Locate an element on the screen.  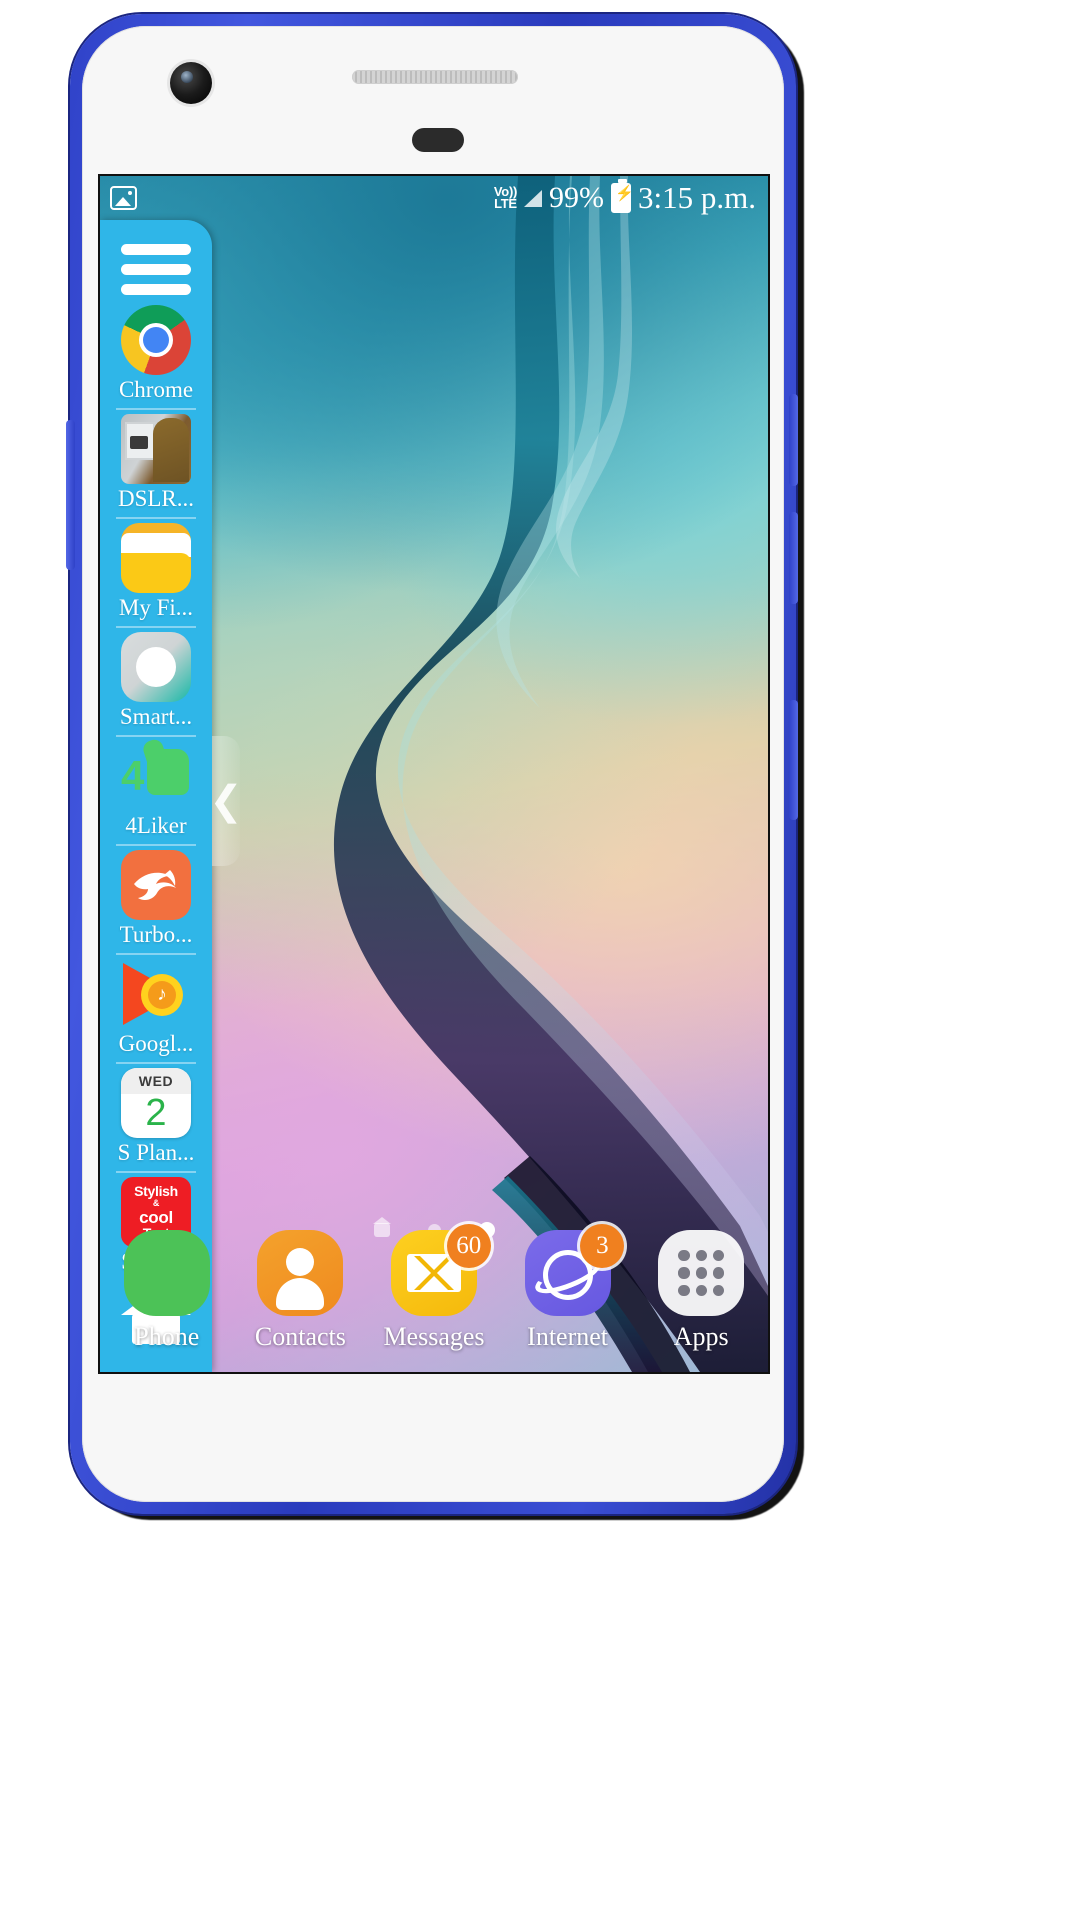
music-note-glyph: ♪ is located at coordinates (162, 995).